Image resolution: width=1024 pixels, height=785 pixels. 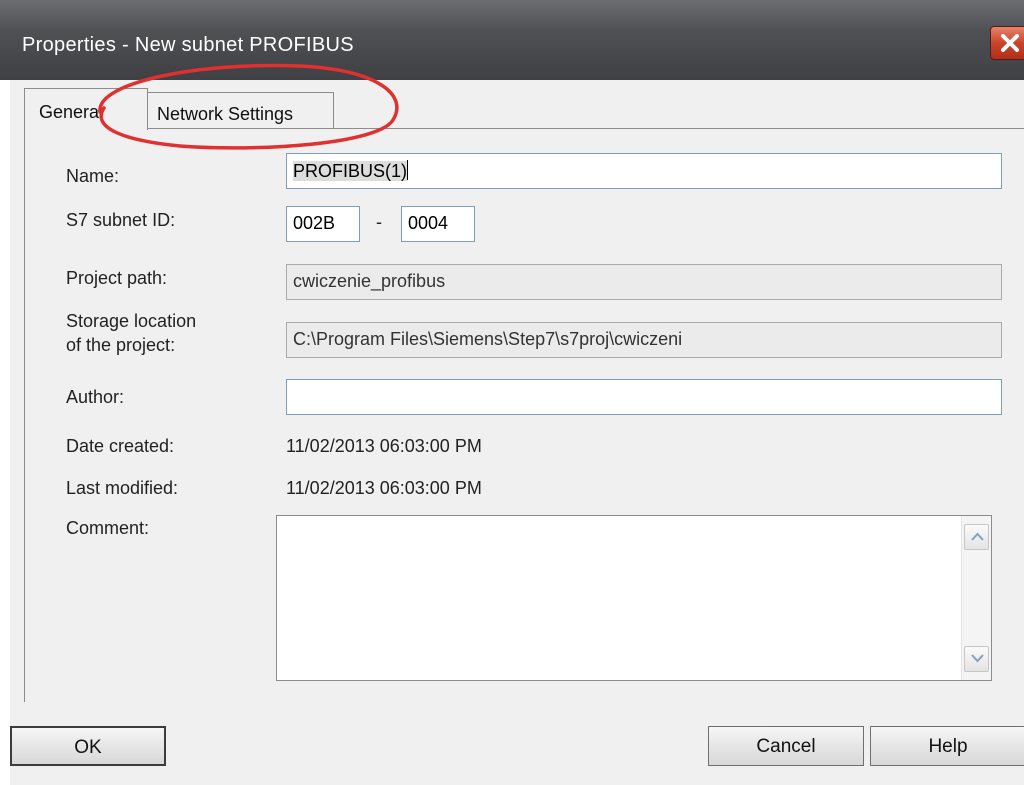 I want to click on author-label: Author:, so click(x=95, y=397).